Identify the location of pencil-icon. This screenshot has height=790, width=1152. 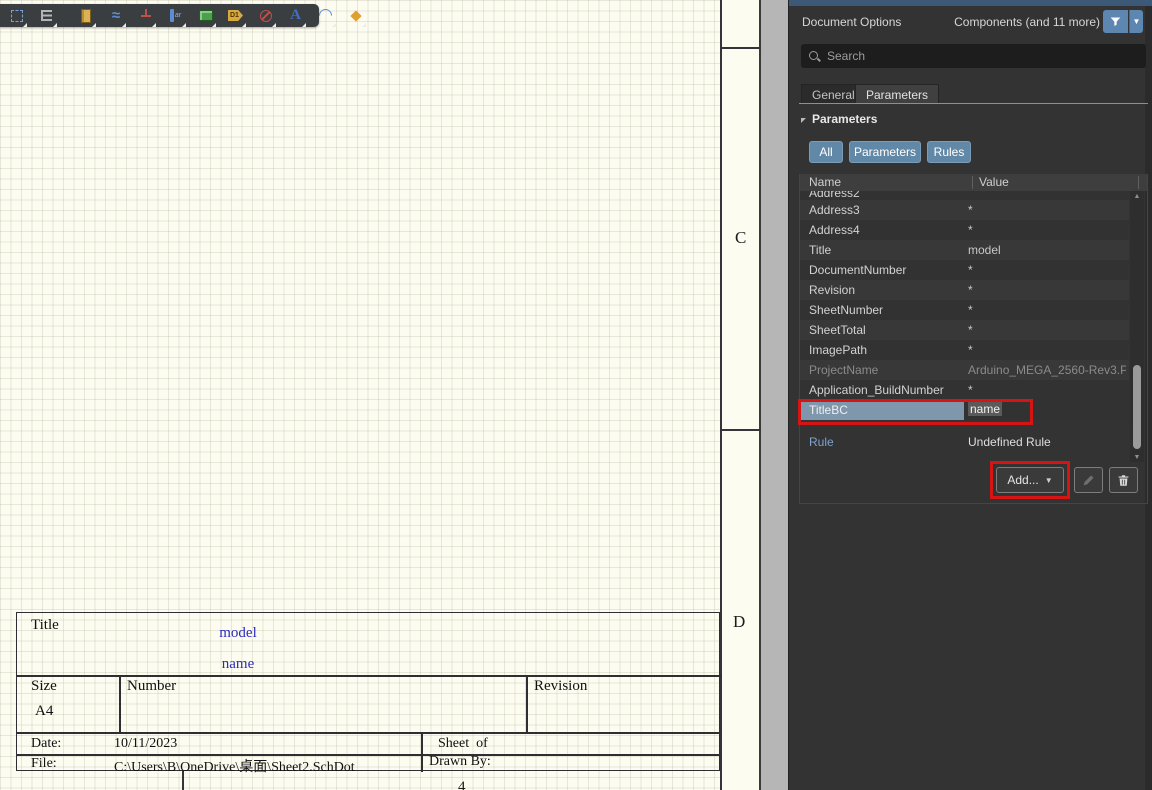
(1088, 479).